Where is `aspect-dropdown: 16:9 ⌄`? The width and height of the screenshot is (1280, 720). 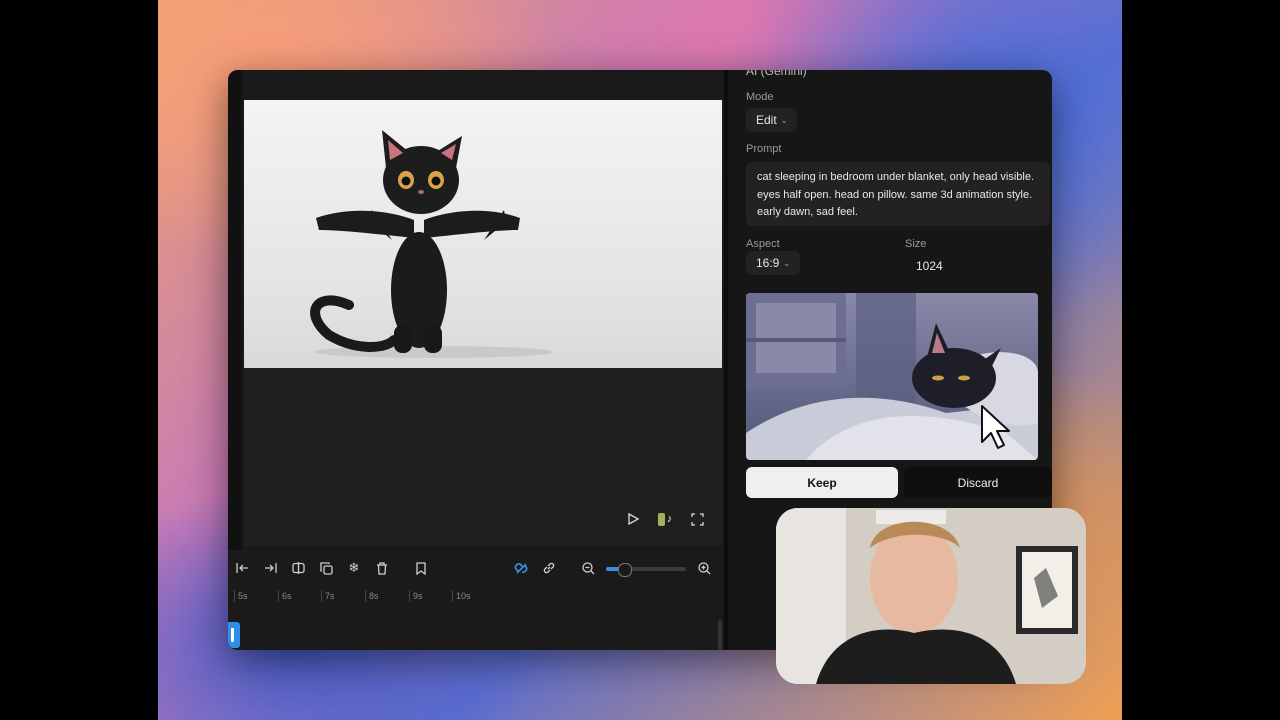 aspect-dropdown: 16:9 ⌄ is located at coordinates (773, 263).